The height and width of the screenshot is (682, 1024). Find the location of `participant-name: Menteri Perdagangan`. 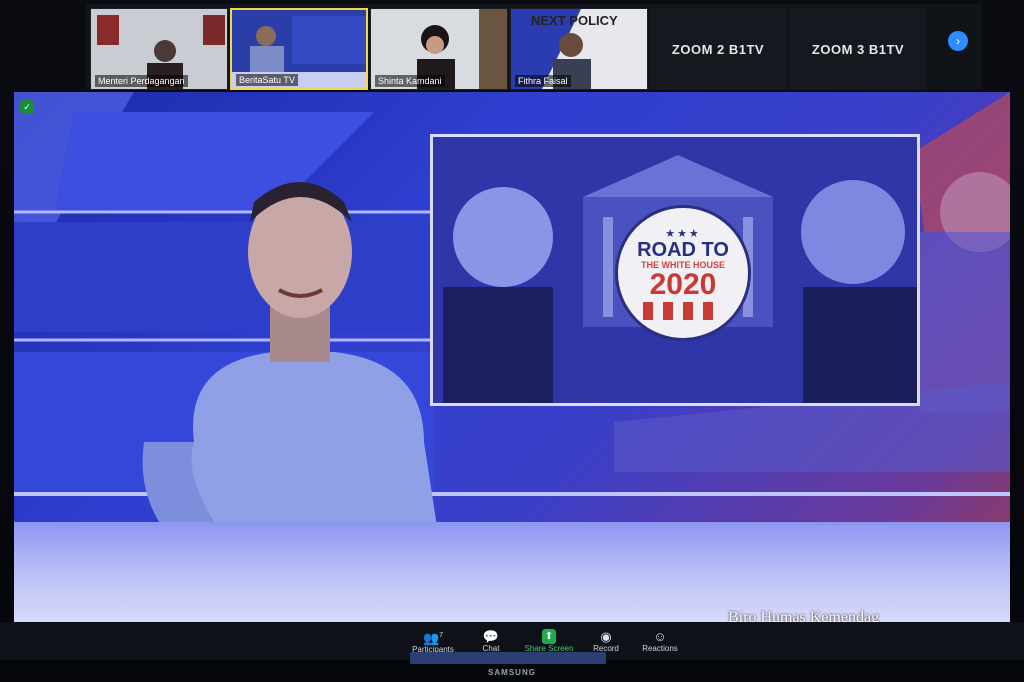

participant-name: Menteri Perdagangan is located at coordinates (141, 81).